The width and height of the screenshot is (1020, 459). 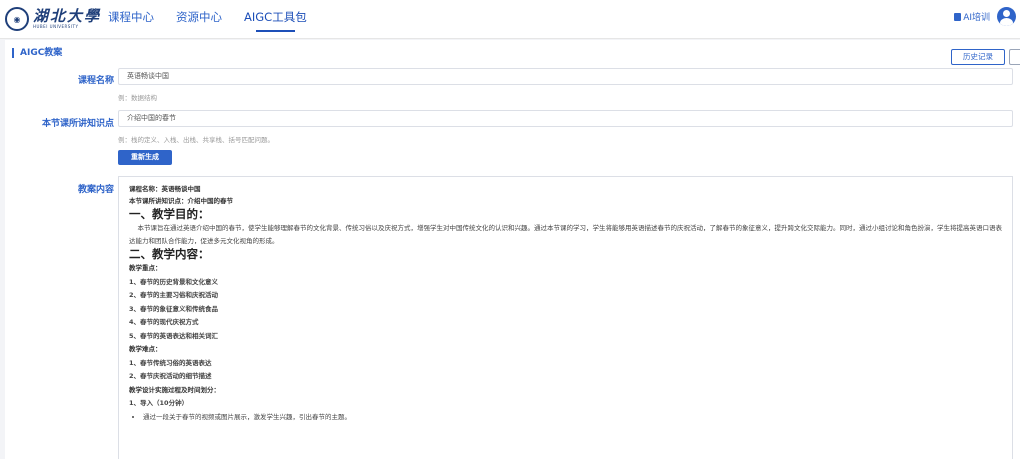 I want to click on panel-title: AIGC教案, so click(x=37, y=53).